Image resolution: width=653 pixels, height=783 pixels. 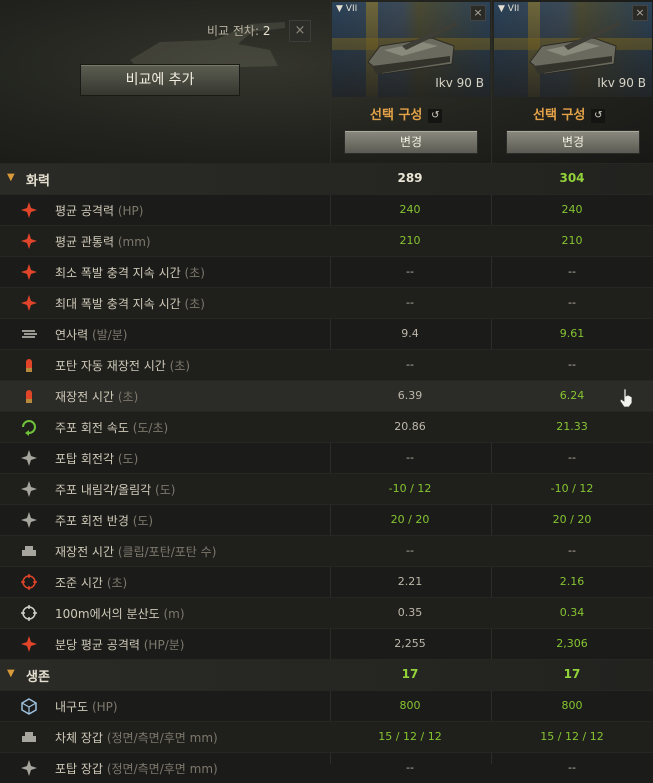 I want to click on stat-value-tank-2: 20 / 20, so click(x=572, y=519).